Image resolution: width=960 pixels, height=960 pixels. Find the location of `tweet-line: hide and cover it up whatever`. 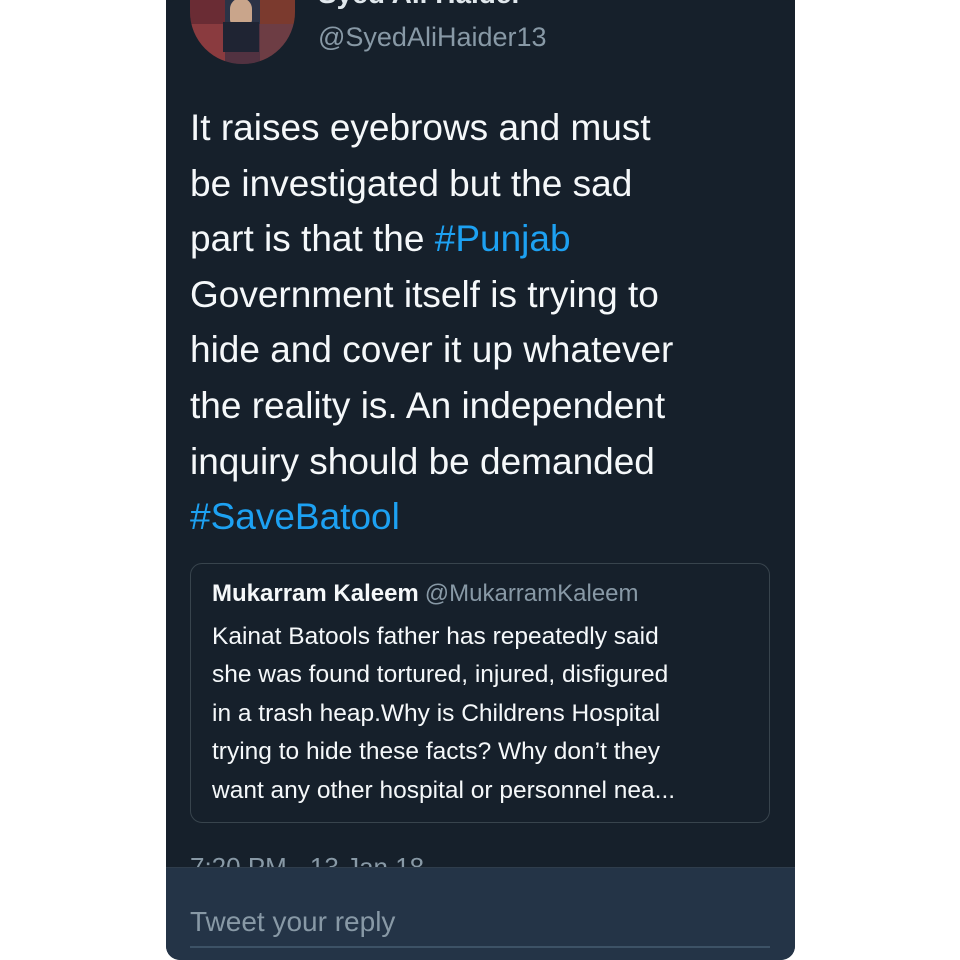

tweet-line: hide and cover it up whatever is located at coordinates (480, 350).